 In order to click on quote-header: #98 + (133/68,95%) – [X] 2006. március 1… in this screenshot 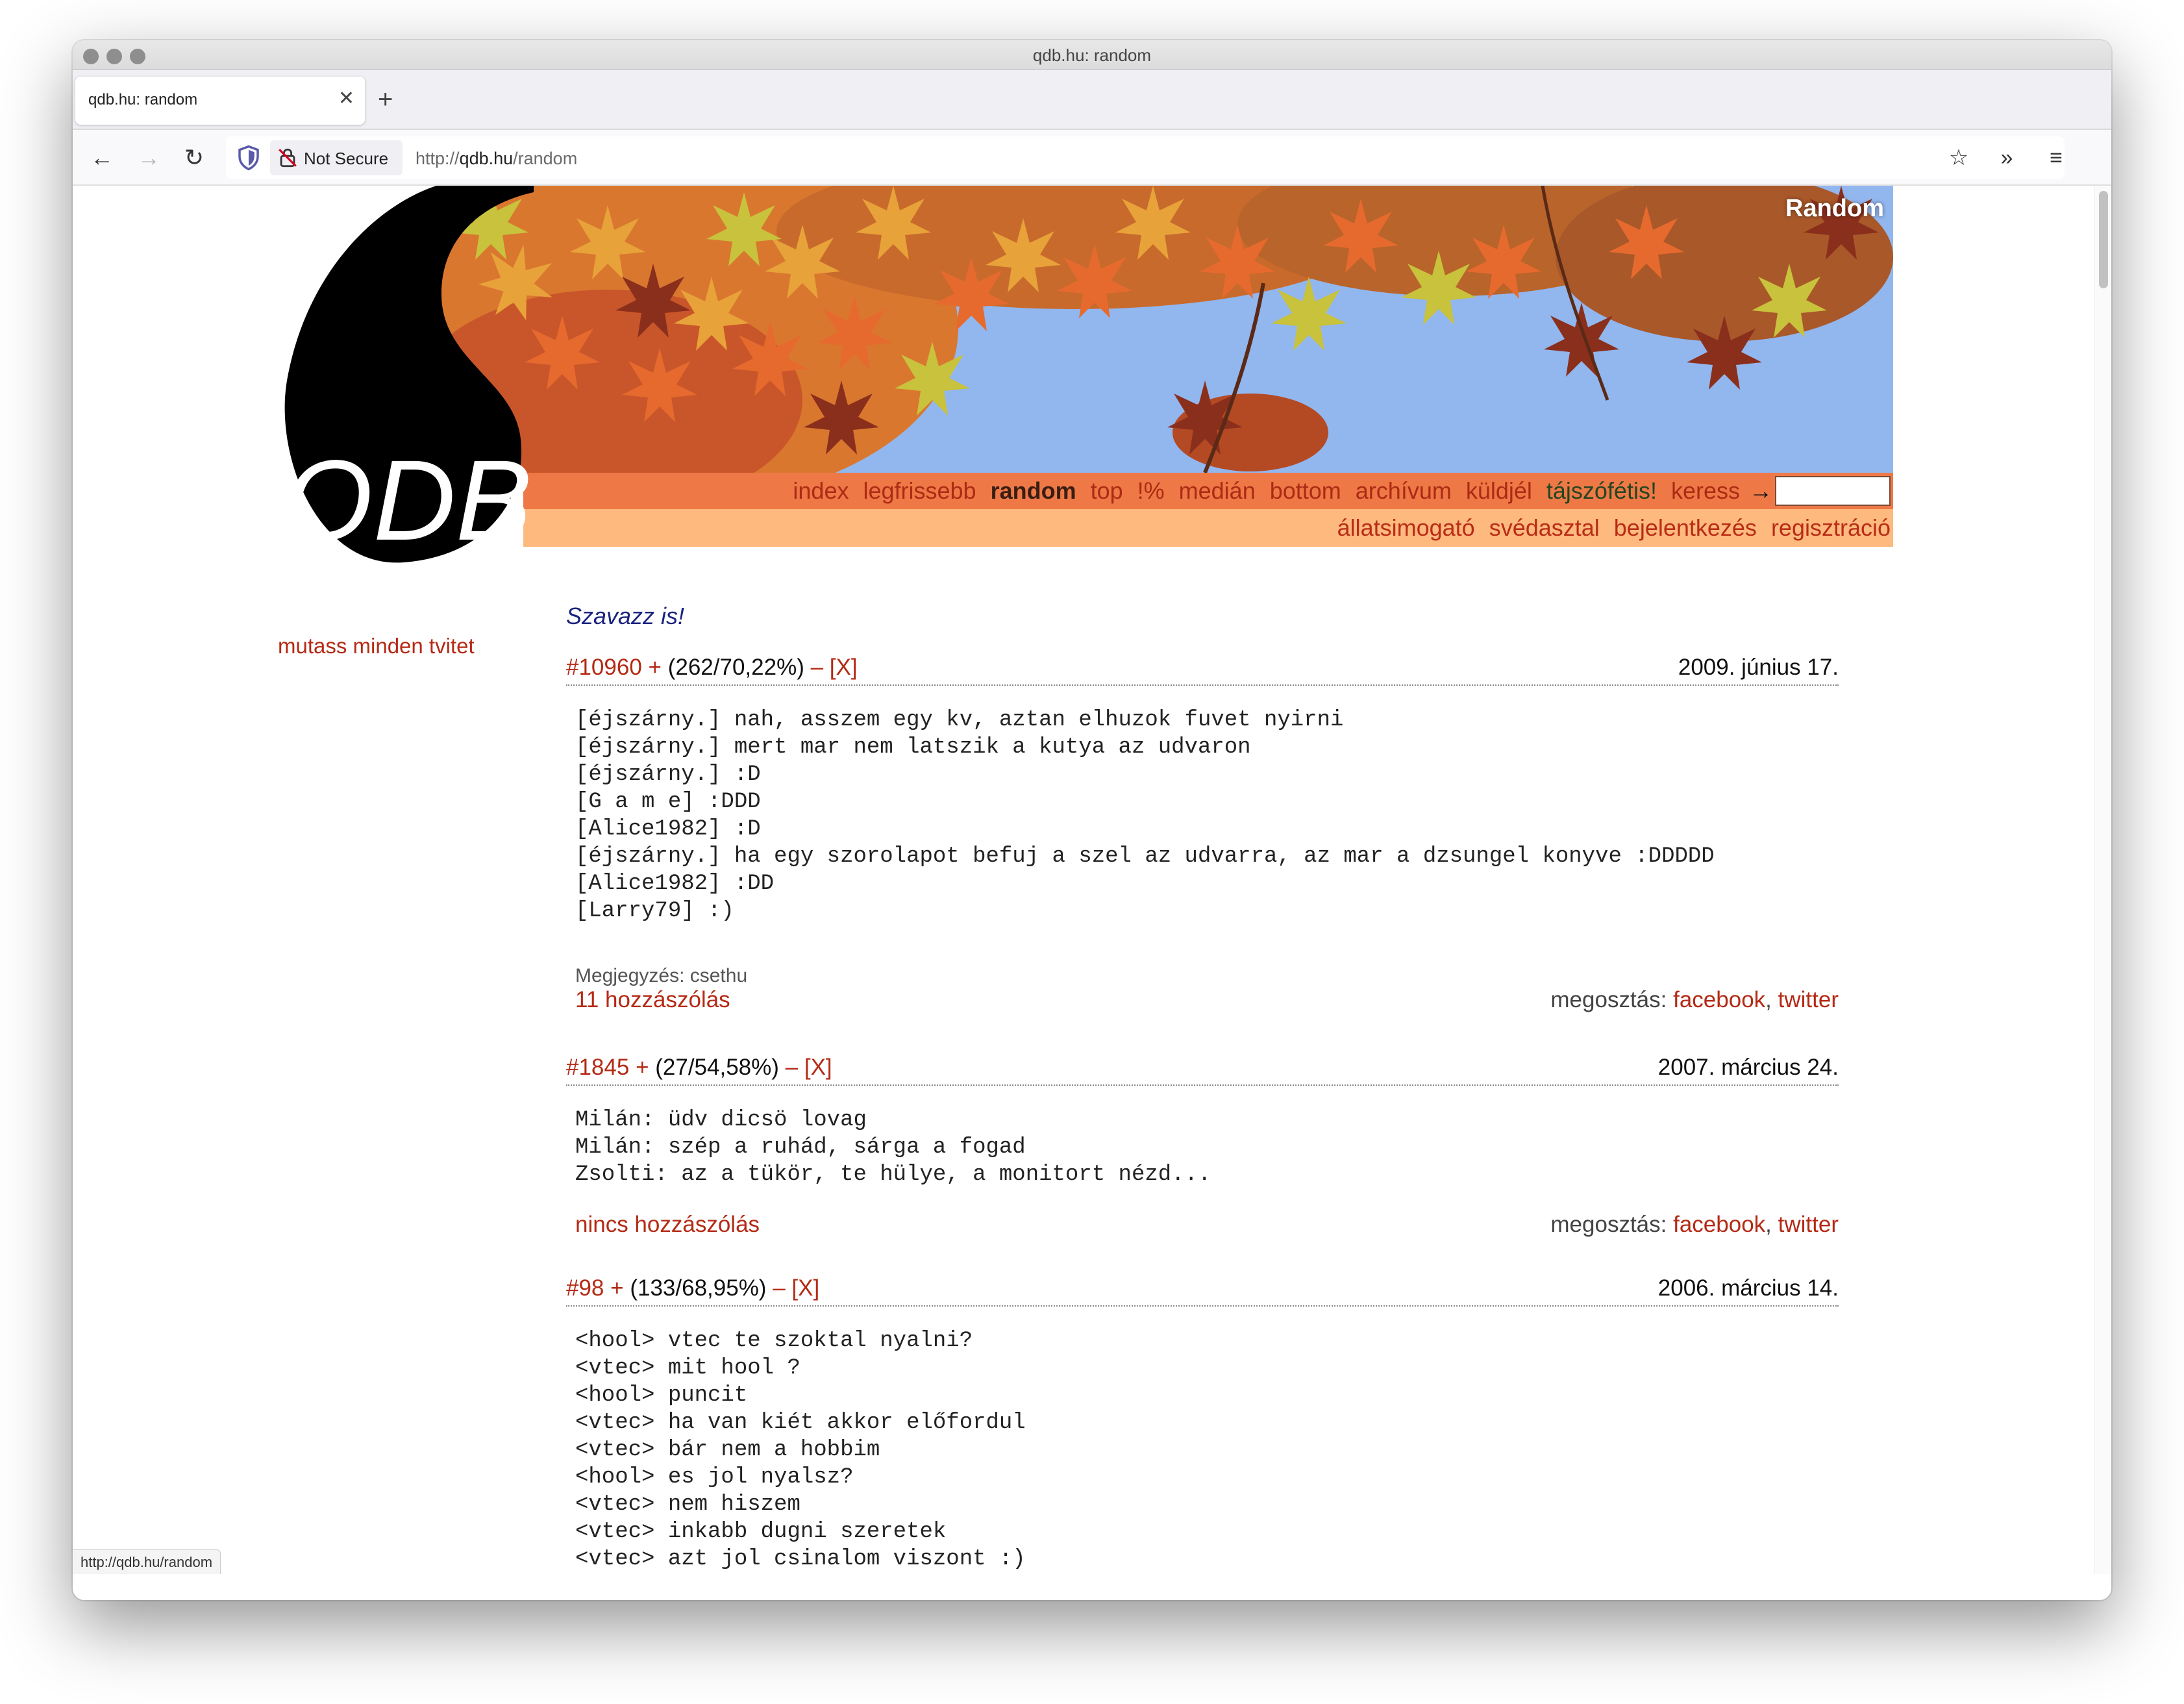, I will do `click(1202, 1291)`.